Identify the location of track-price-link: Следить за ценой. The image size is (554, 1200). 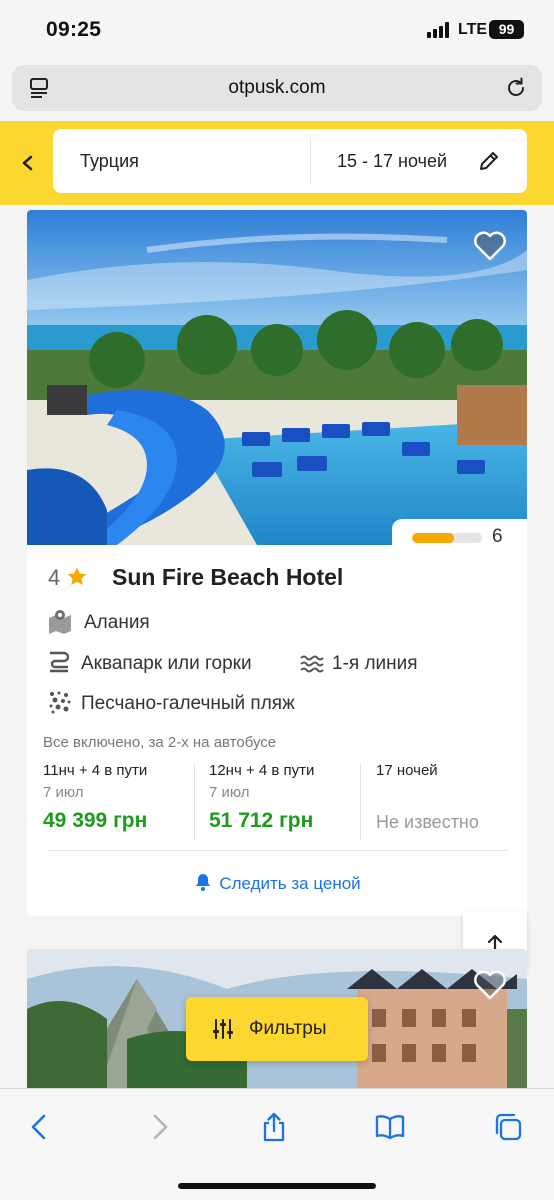
(277, 883).